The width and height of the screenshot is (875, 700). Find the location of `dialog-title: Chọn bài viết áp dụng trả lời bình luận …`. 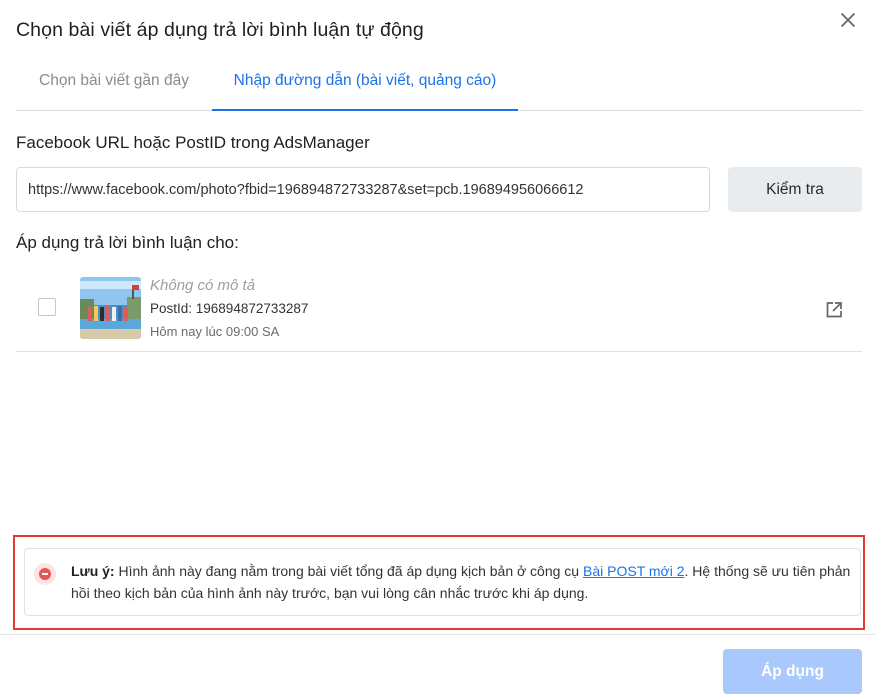

dialog-title: Chọn bài viết áp dụng trả lời bình luận … is located at coordinates (220, 30).